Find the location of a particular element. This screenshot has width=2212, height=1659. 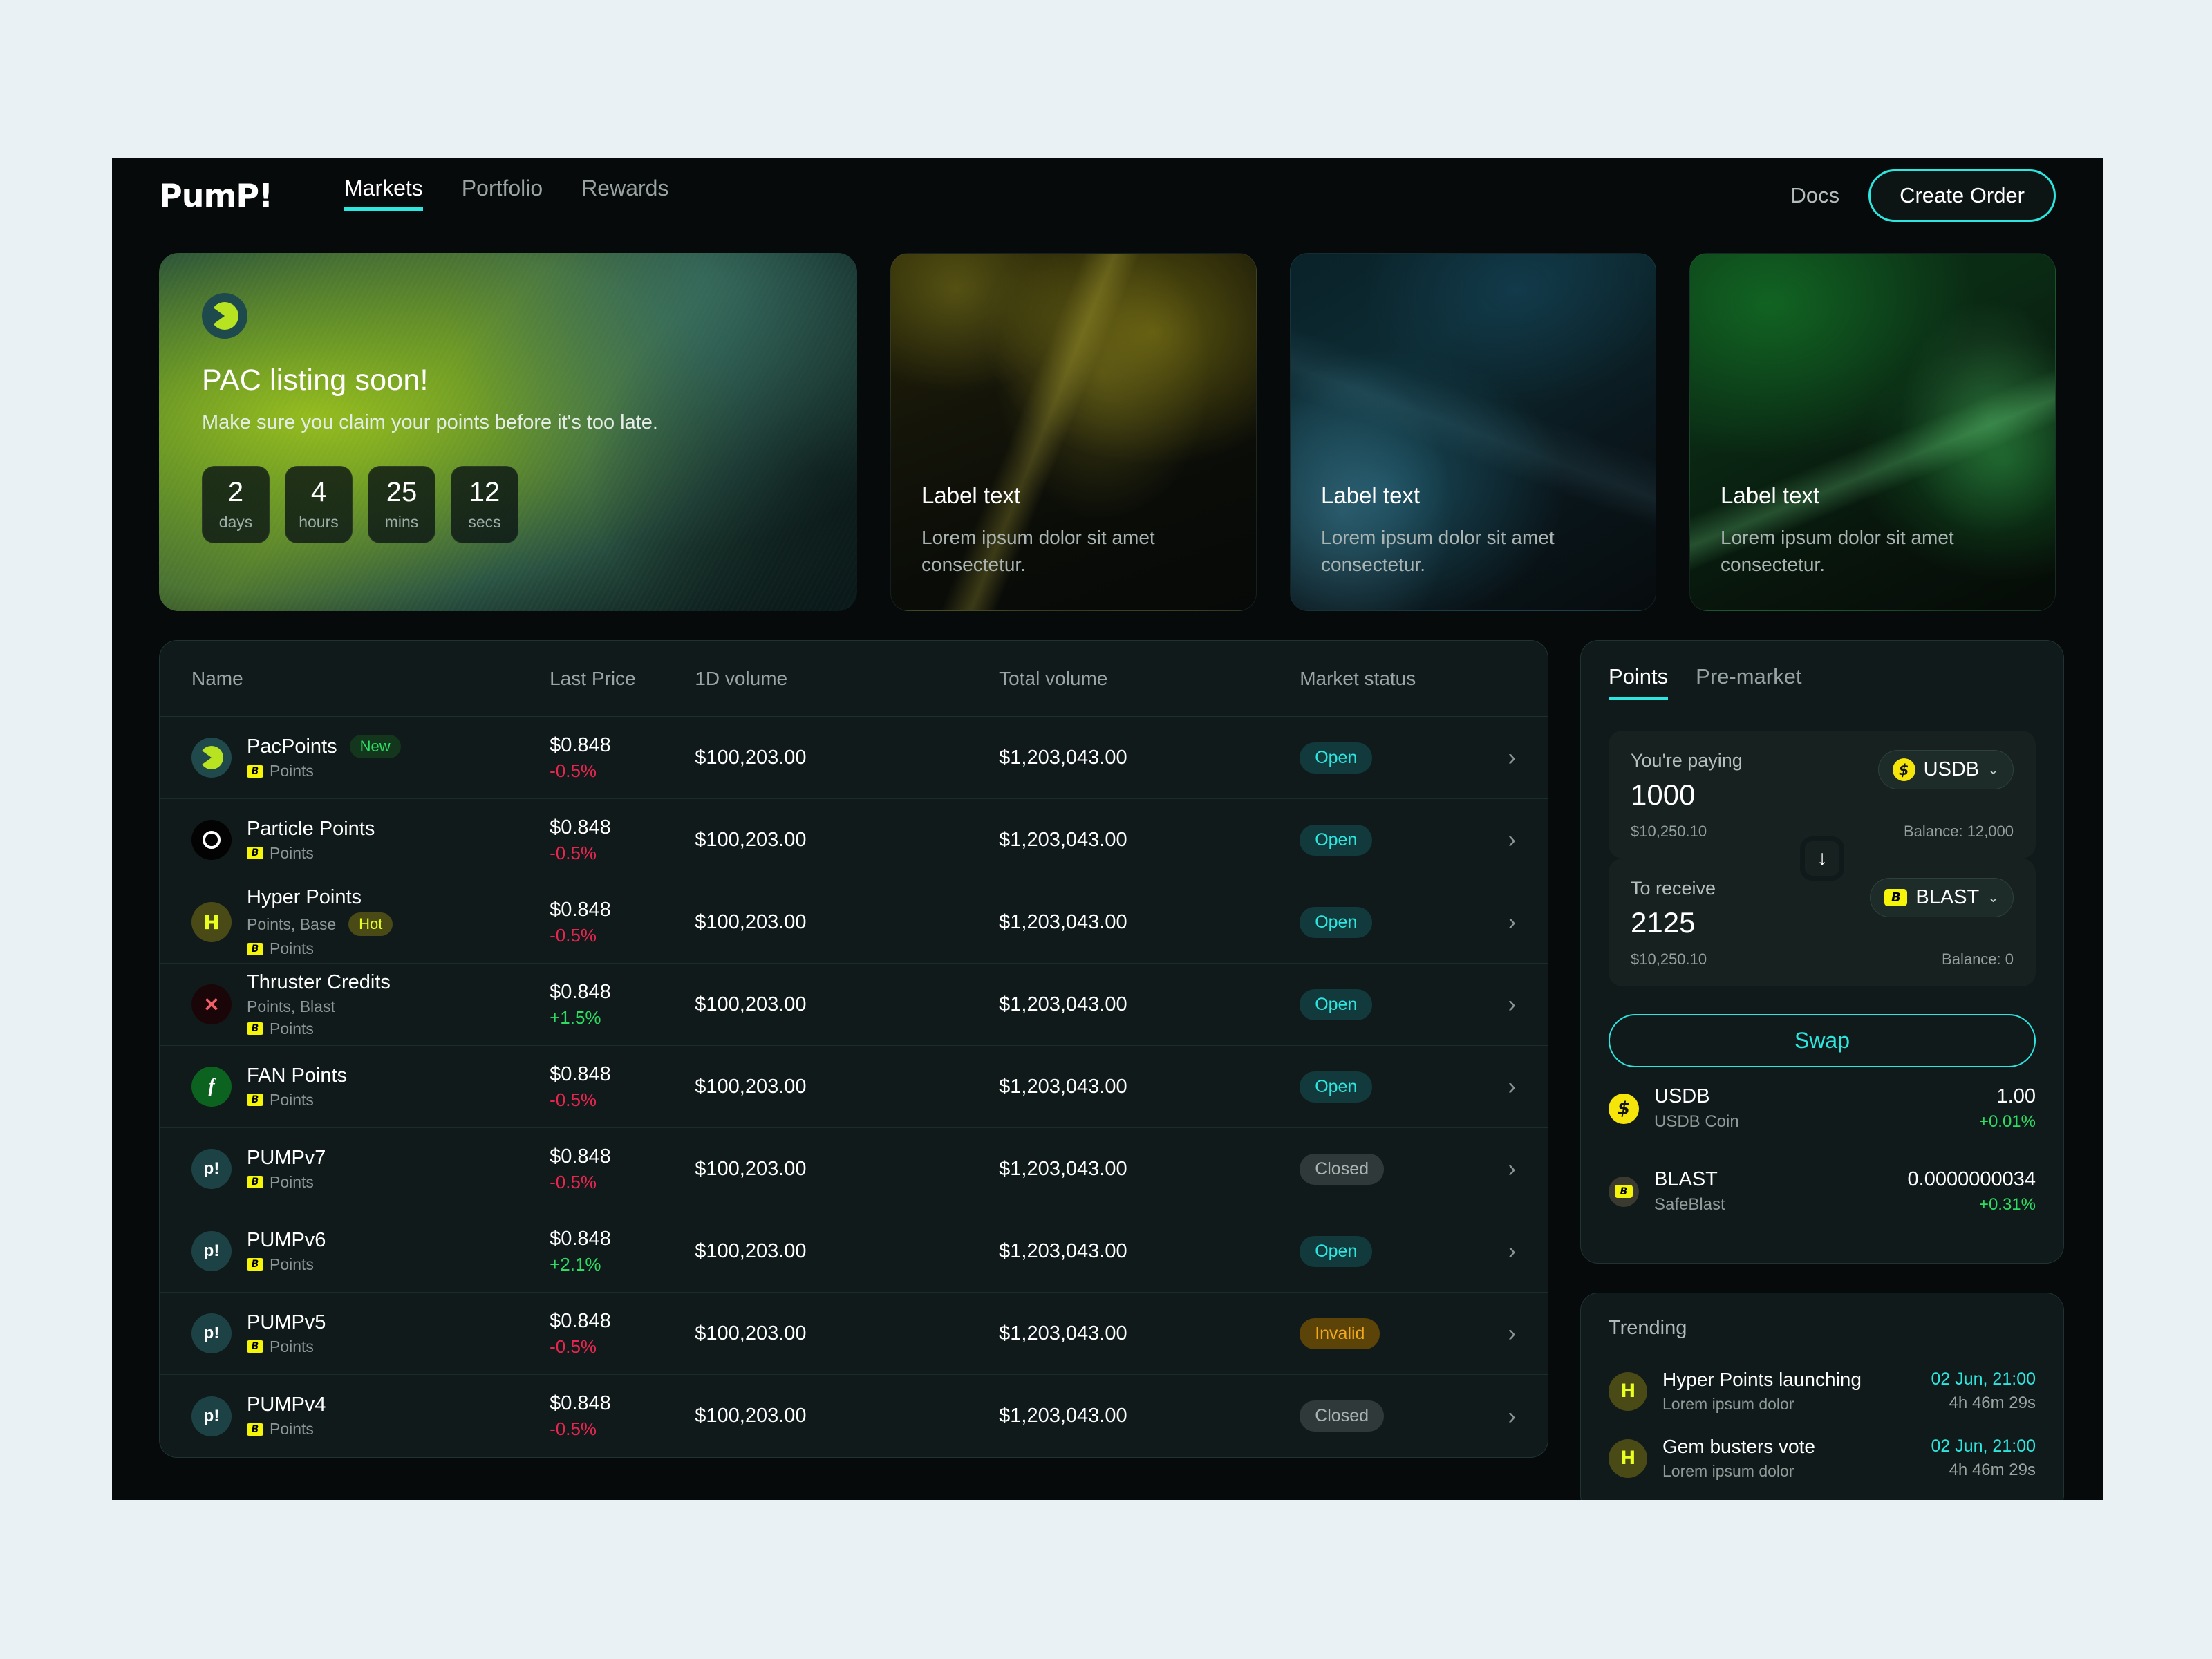

table-row: H Hyper Points Points, Base Hot B Points is located at coordinates (854, 922).